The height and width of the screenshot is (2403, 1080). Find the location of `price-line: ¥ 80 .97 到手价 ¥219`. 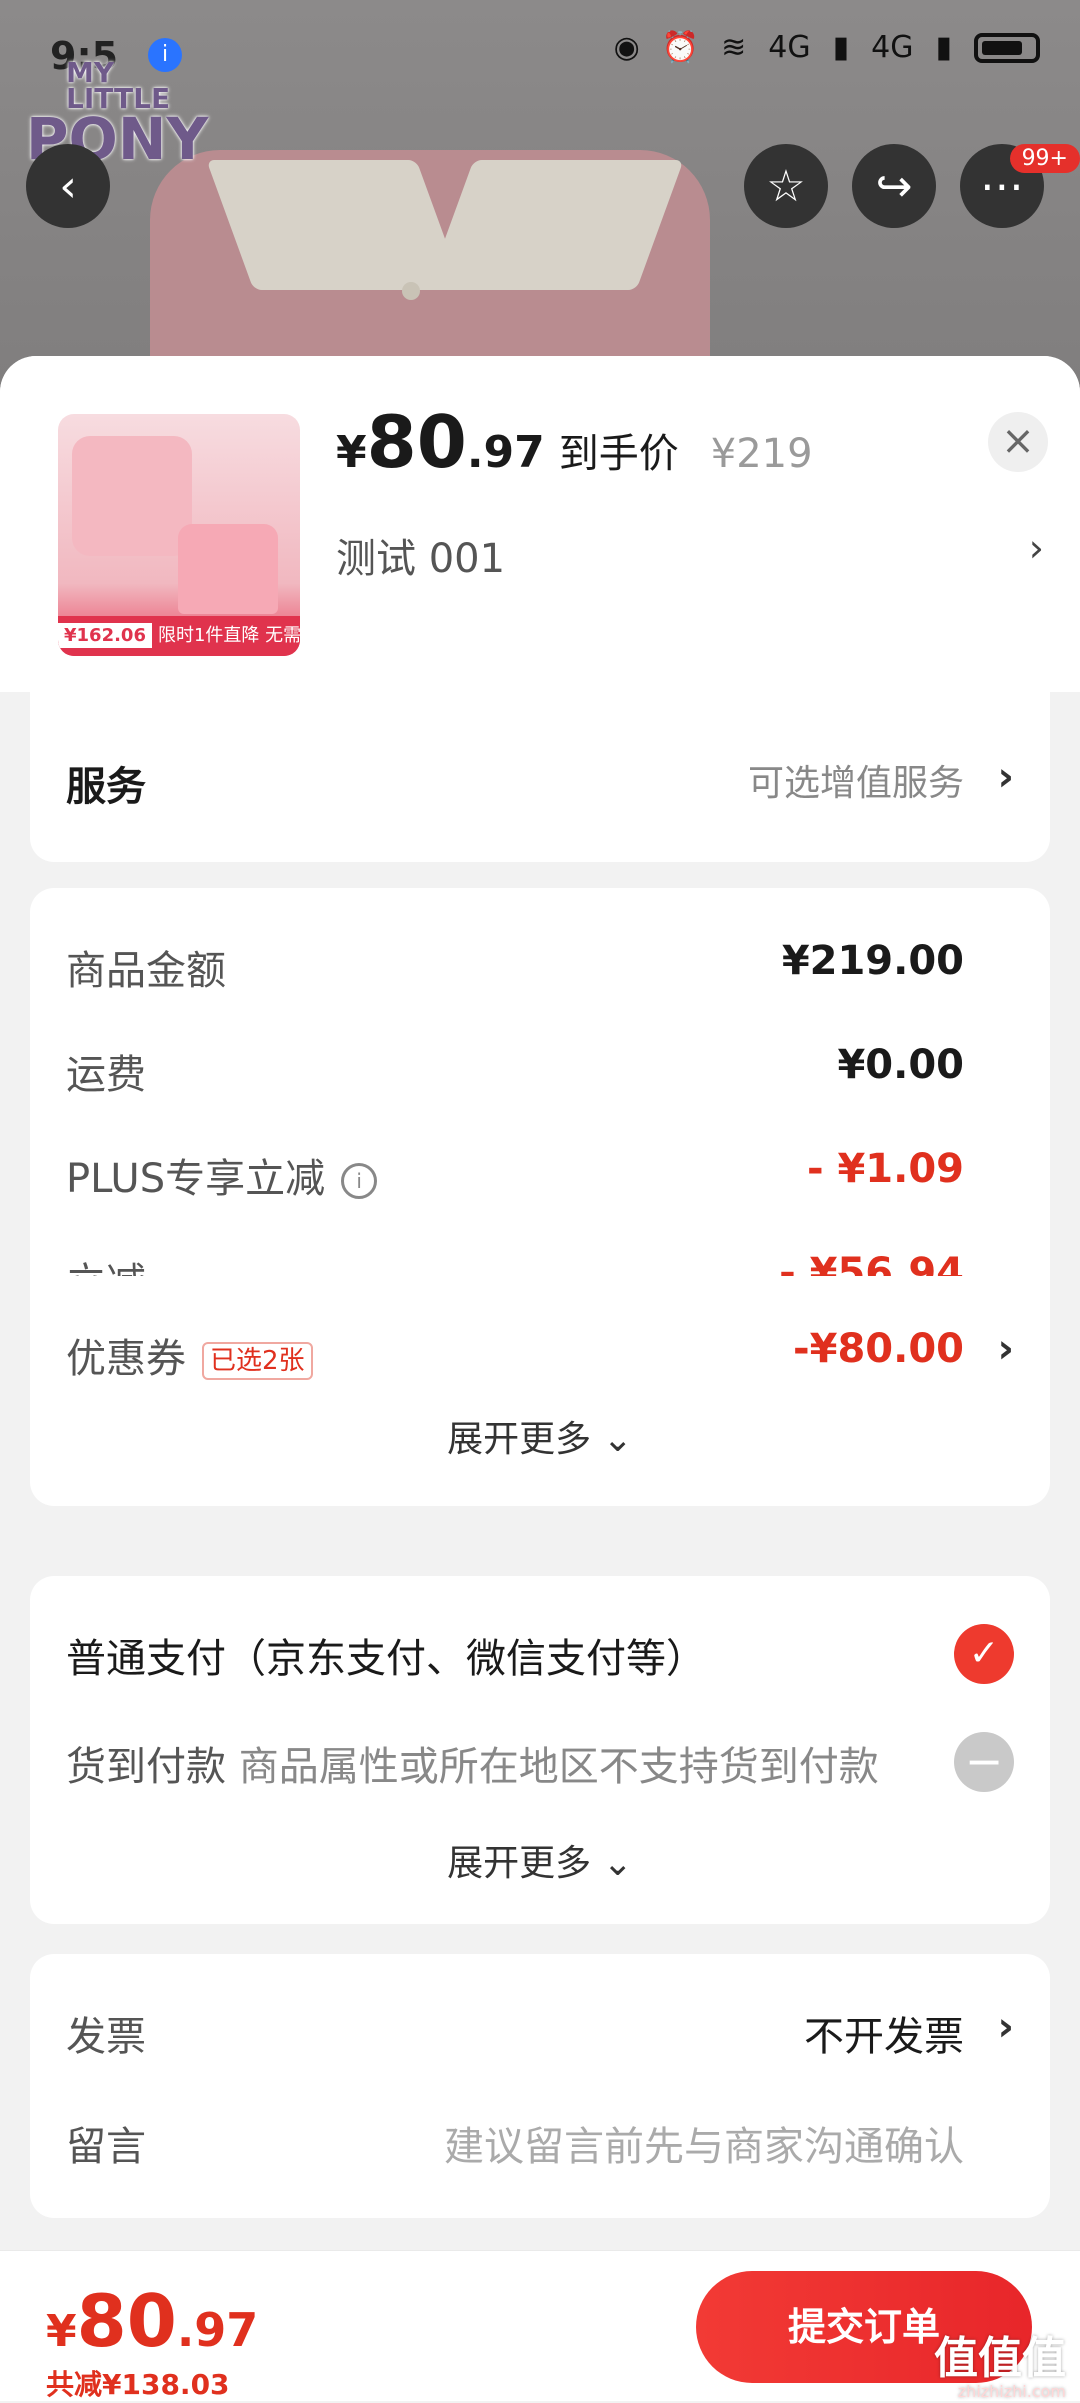

price-line: ¥ 80 .97 到手价 ¥219 is located at coordinates (574, 442).